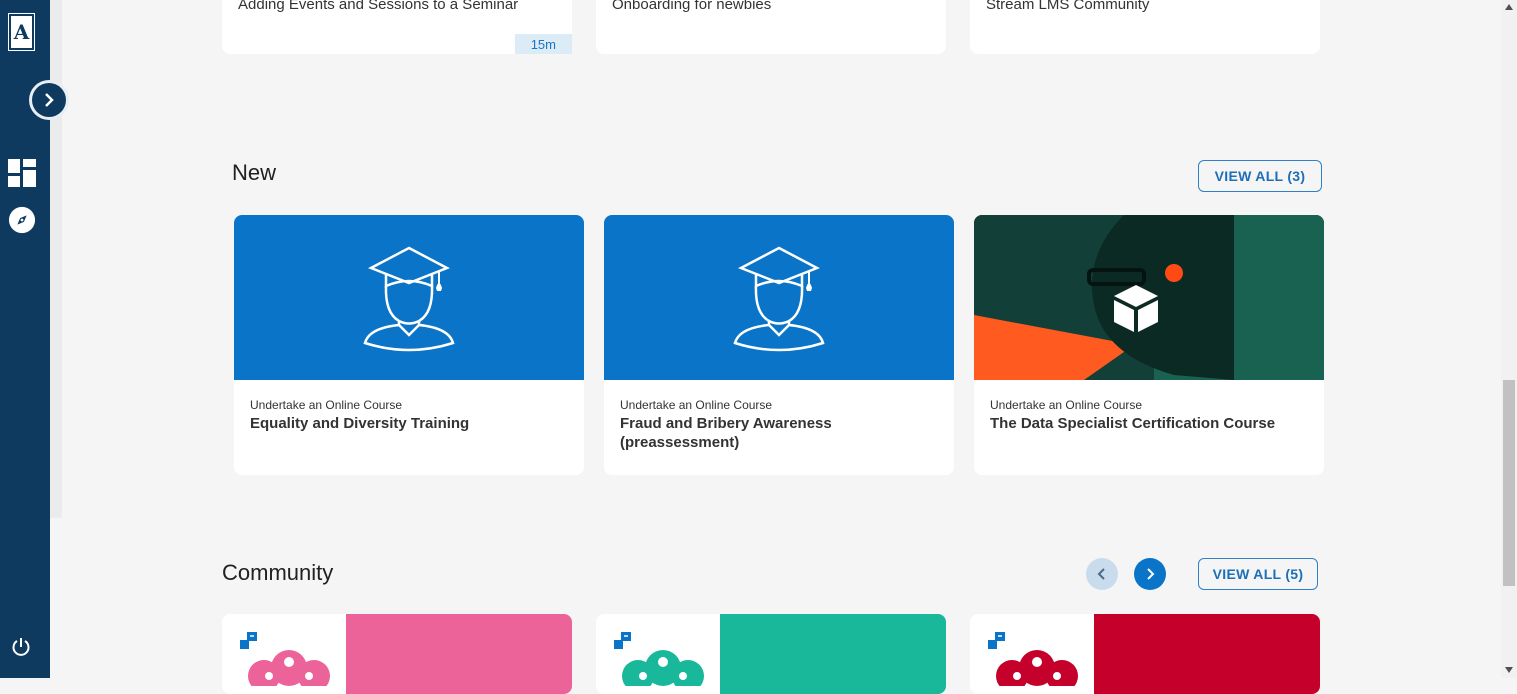  I want to click on card-title: Onboarding for newbies, so click(692, 6).